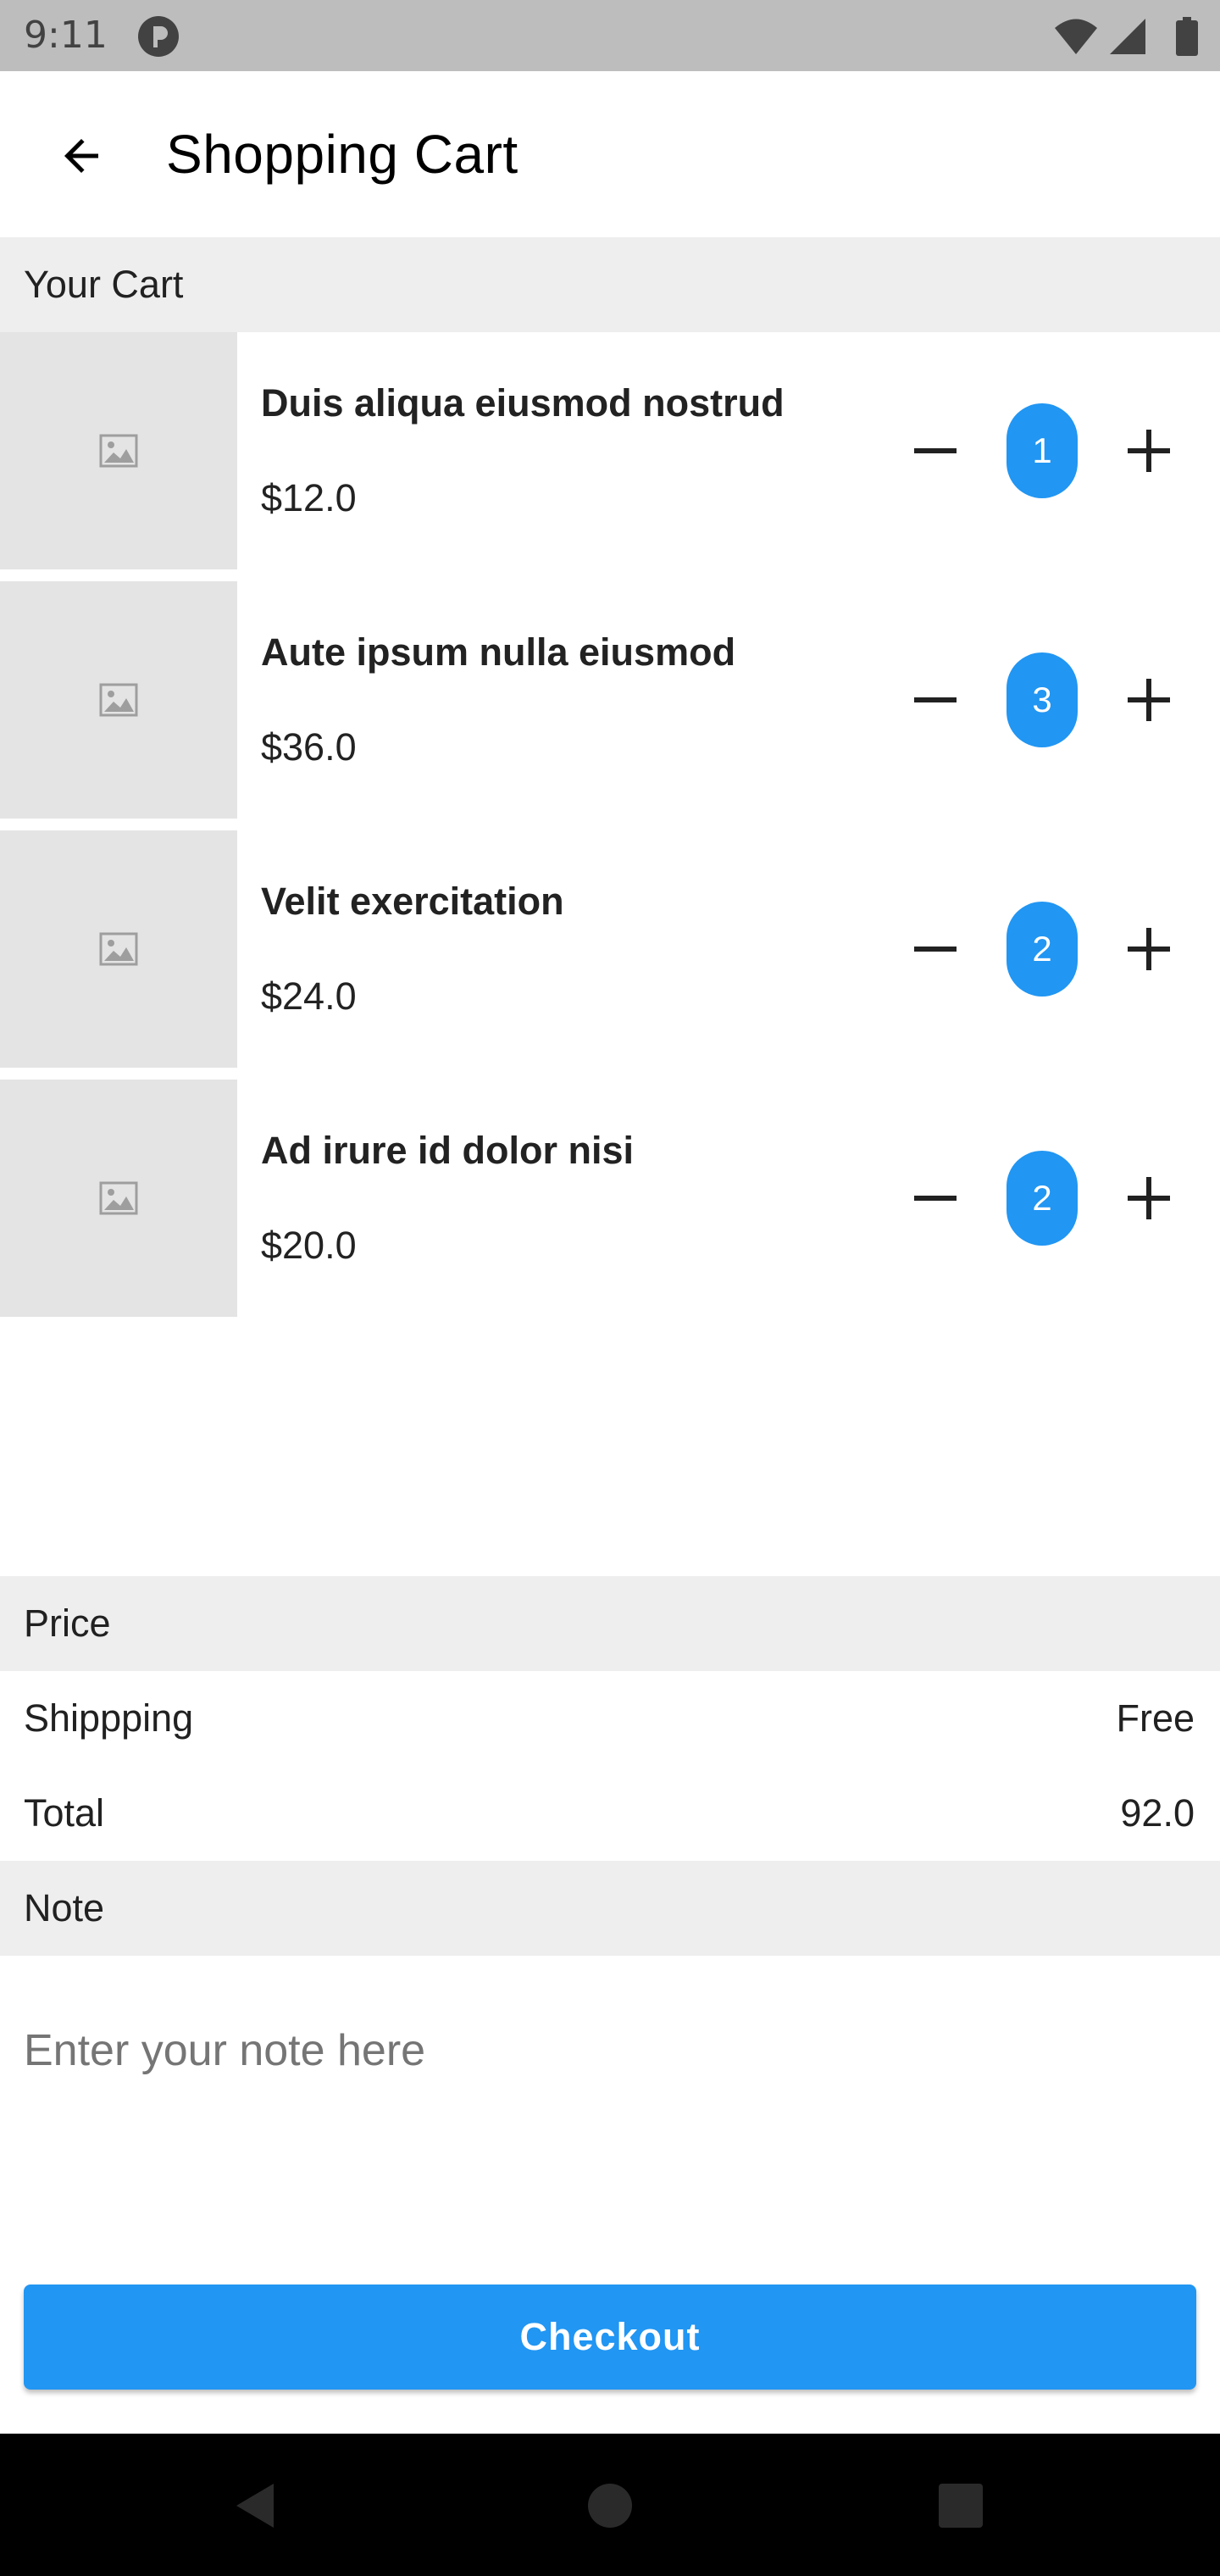 The width and height of the screenshot is (1220, 2576). Describe the element at coordinates (66, 35) in the screenshot. I see `status-time: 9:11` at that location.